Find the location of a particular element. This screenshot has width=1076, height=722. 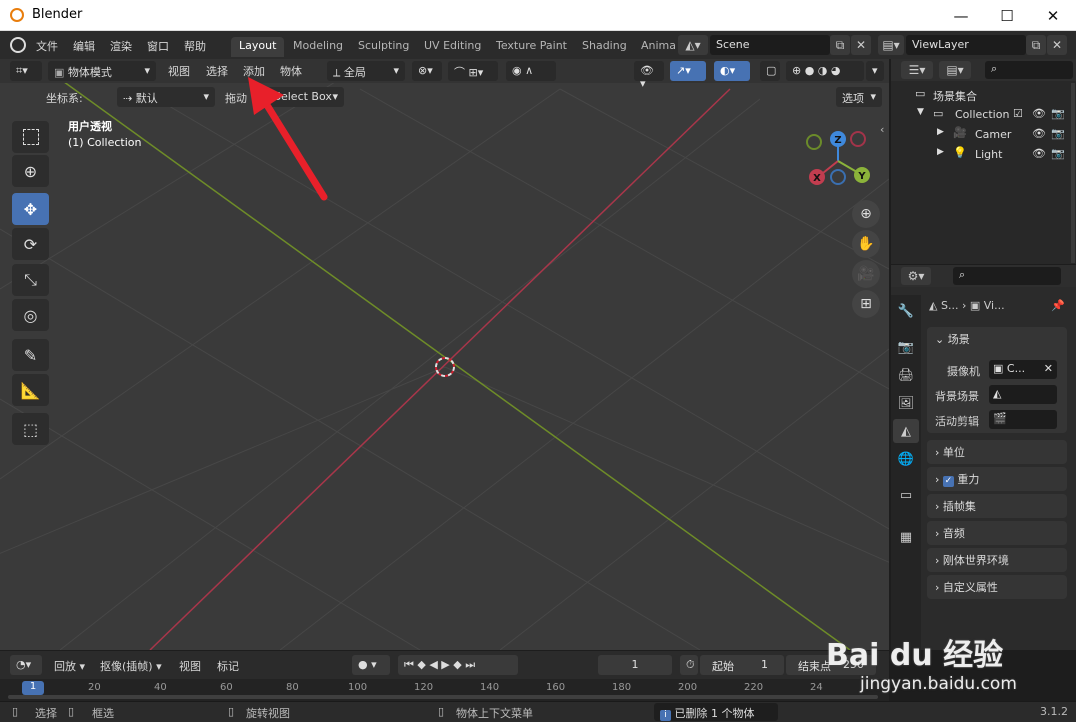

menu-select: 选择 is located at coordinates (217, 71).